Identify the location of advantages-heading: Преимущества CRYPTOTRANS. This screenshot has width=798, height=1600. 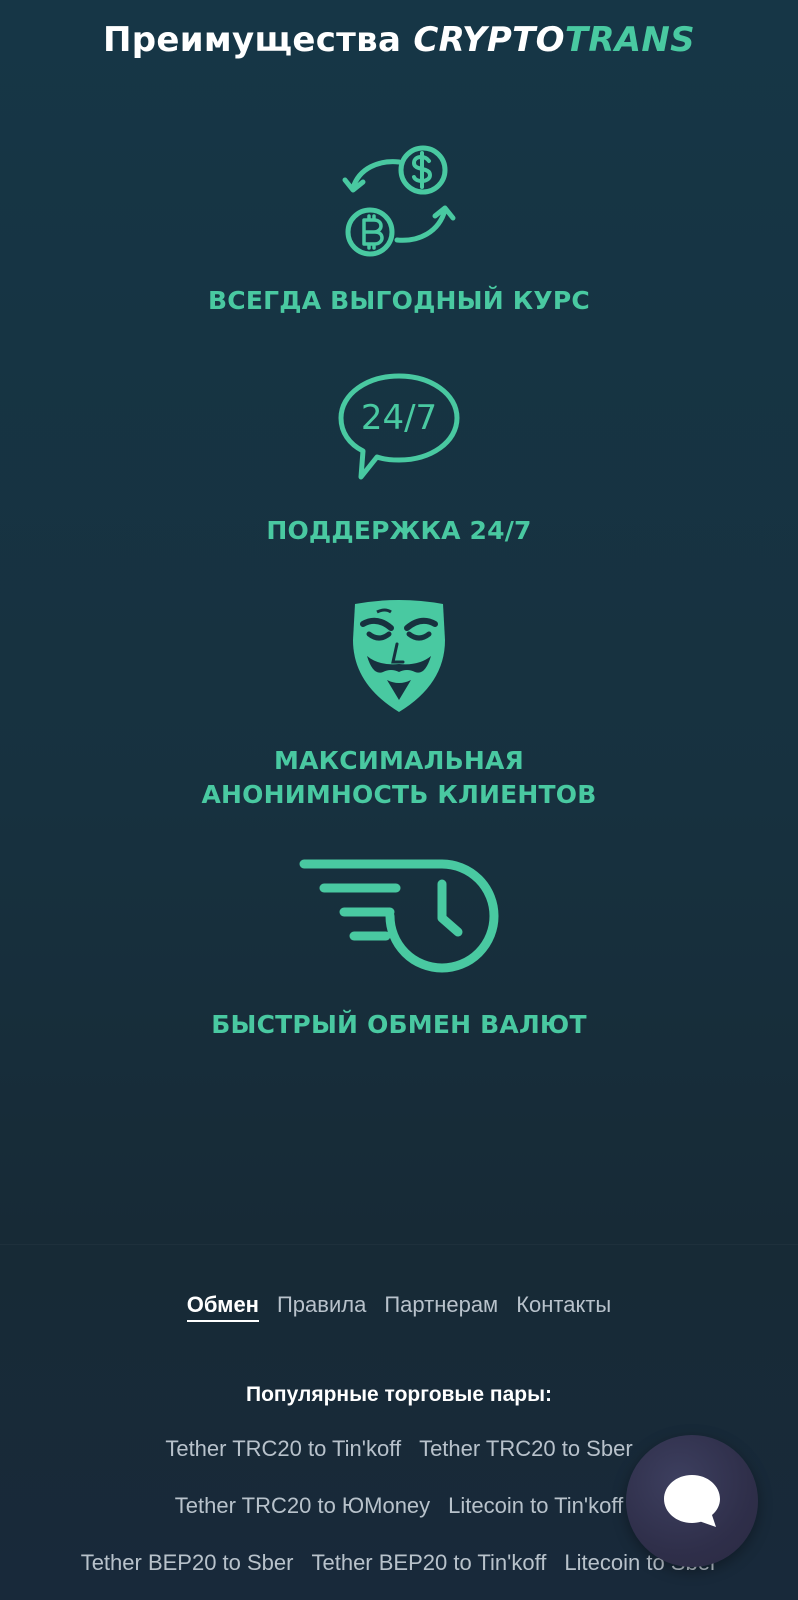
(399, 40).